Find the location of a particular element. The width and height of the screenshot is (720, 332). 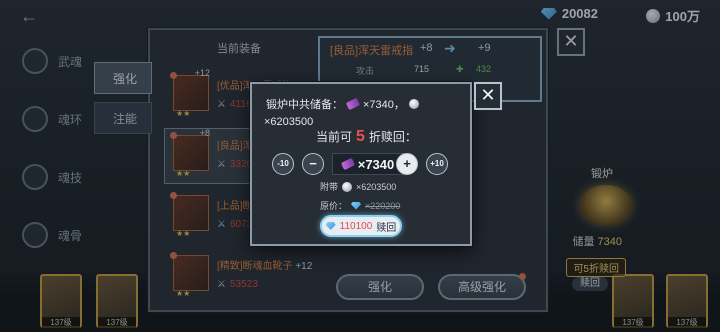

discount-suffix: 折赎回： is located at coordinates (392, 137).